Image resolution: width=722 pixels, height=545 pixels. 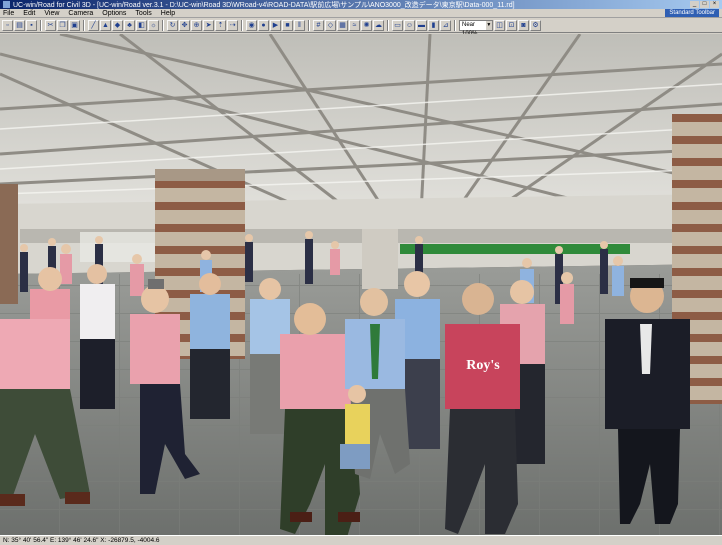 What do you see at coordinates (19, 25) in the screenshot?
I see `open-folder-icon: ▤` at bounding box center [19, 25].